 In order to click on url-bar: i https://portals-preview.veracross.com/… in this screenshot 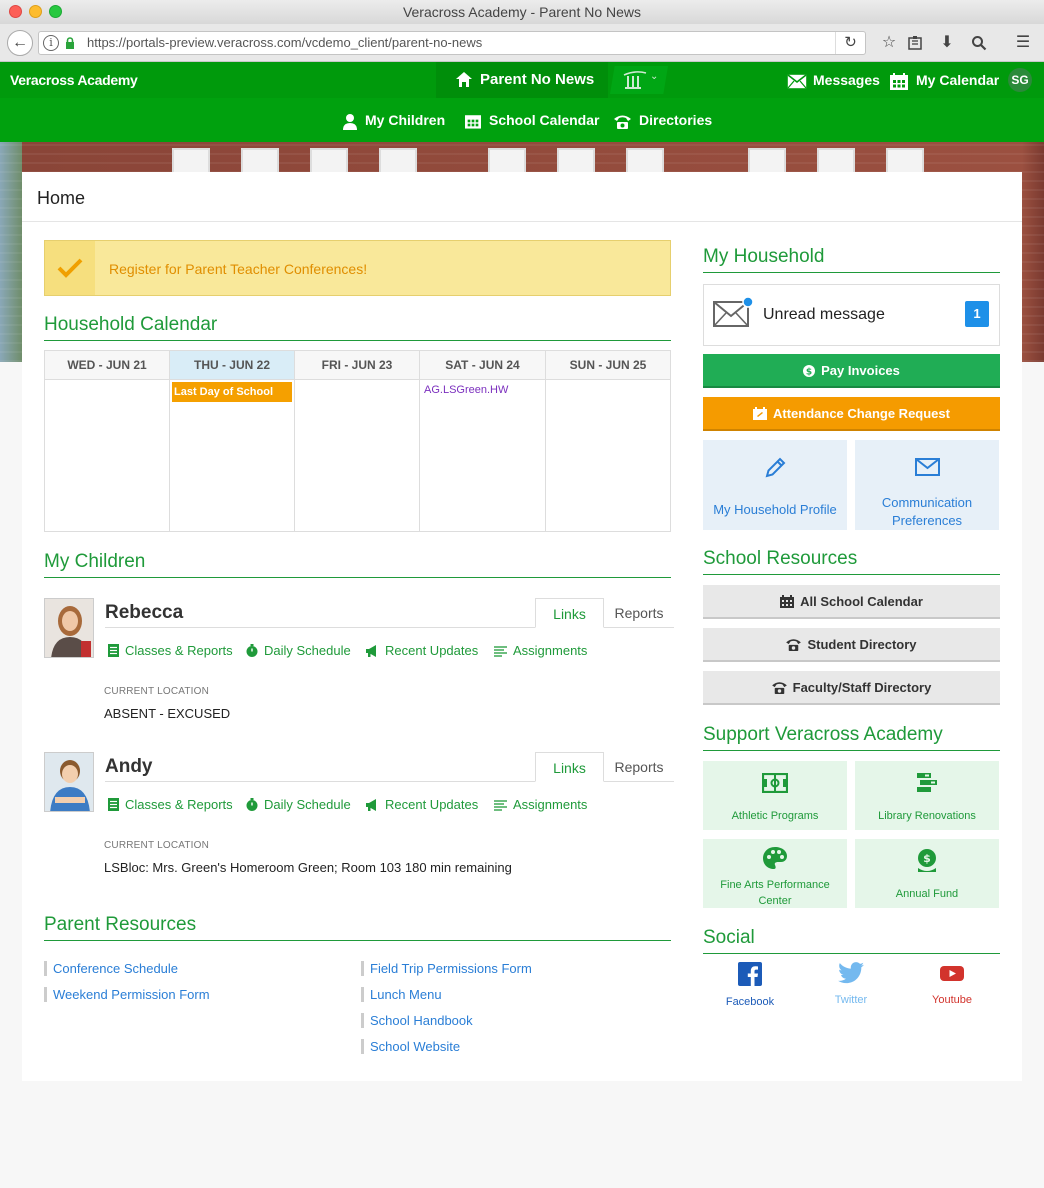, I will do `click(452, 43)`.